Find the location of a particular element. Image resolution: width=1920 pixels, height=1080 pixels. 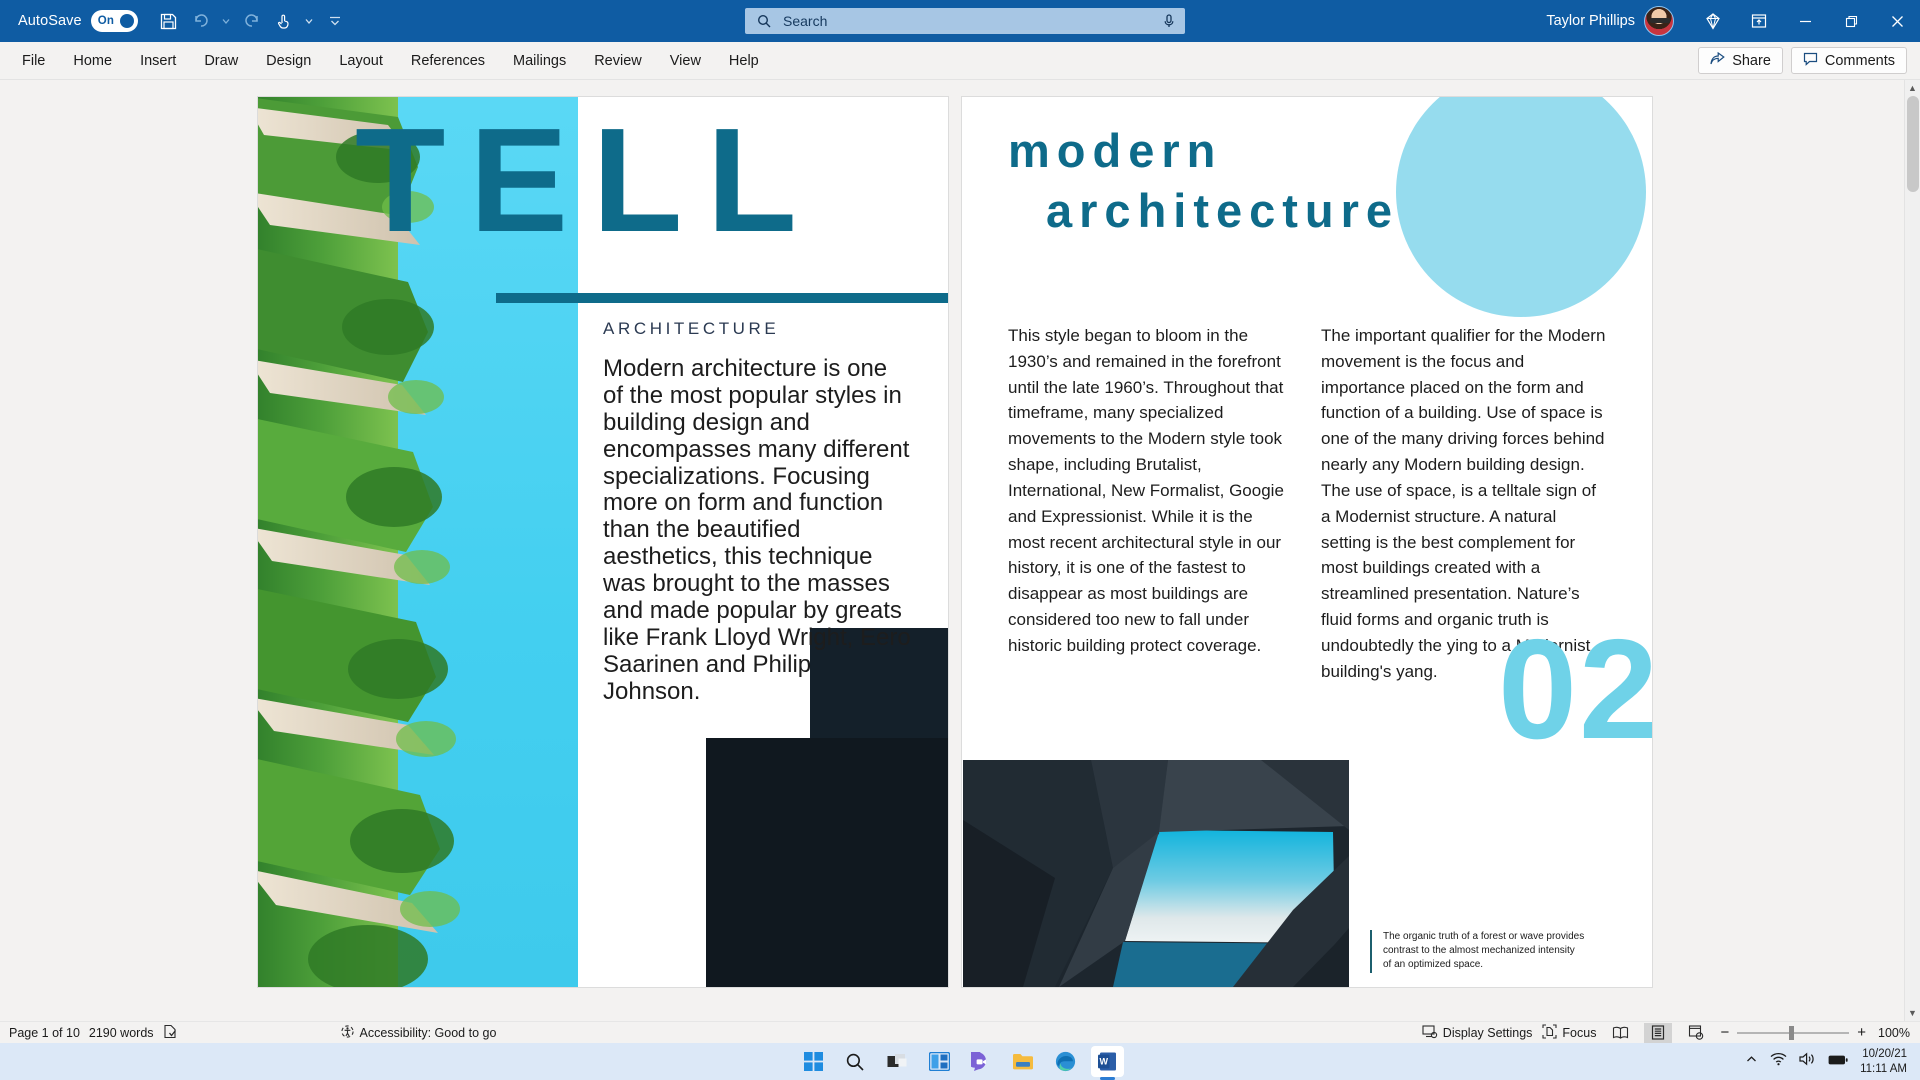

search-box is located at coordinates (965, 21).